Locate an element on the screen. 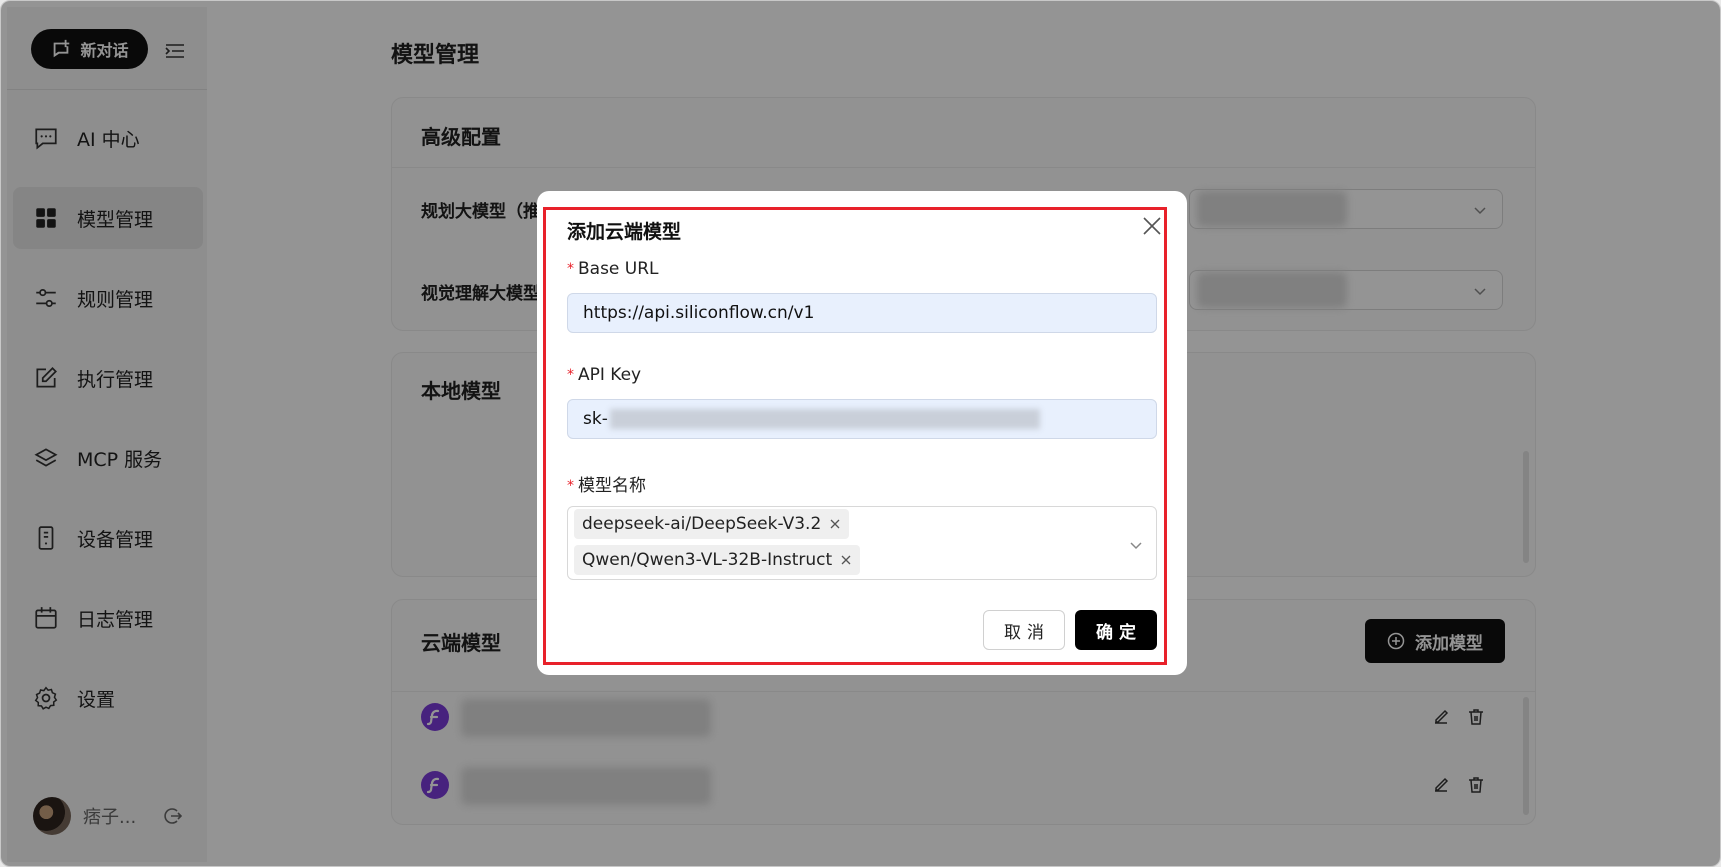 The height and width of the screenshot is (867, 1721). close-icon is located at coordinates (1152, 226).